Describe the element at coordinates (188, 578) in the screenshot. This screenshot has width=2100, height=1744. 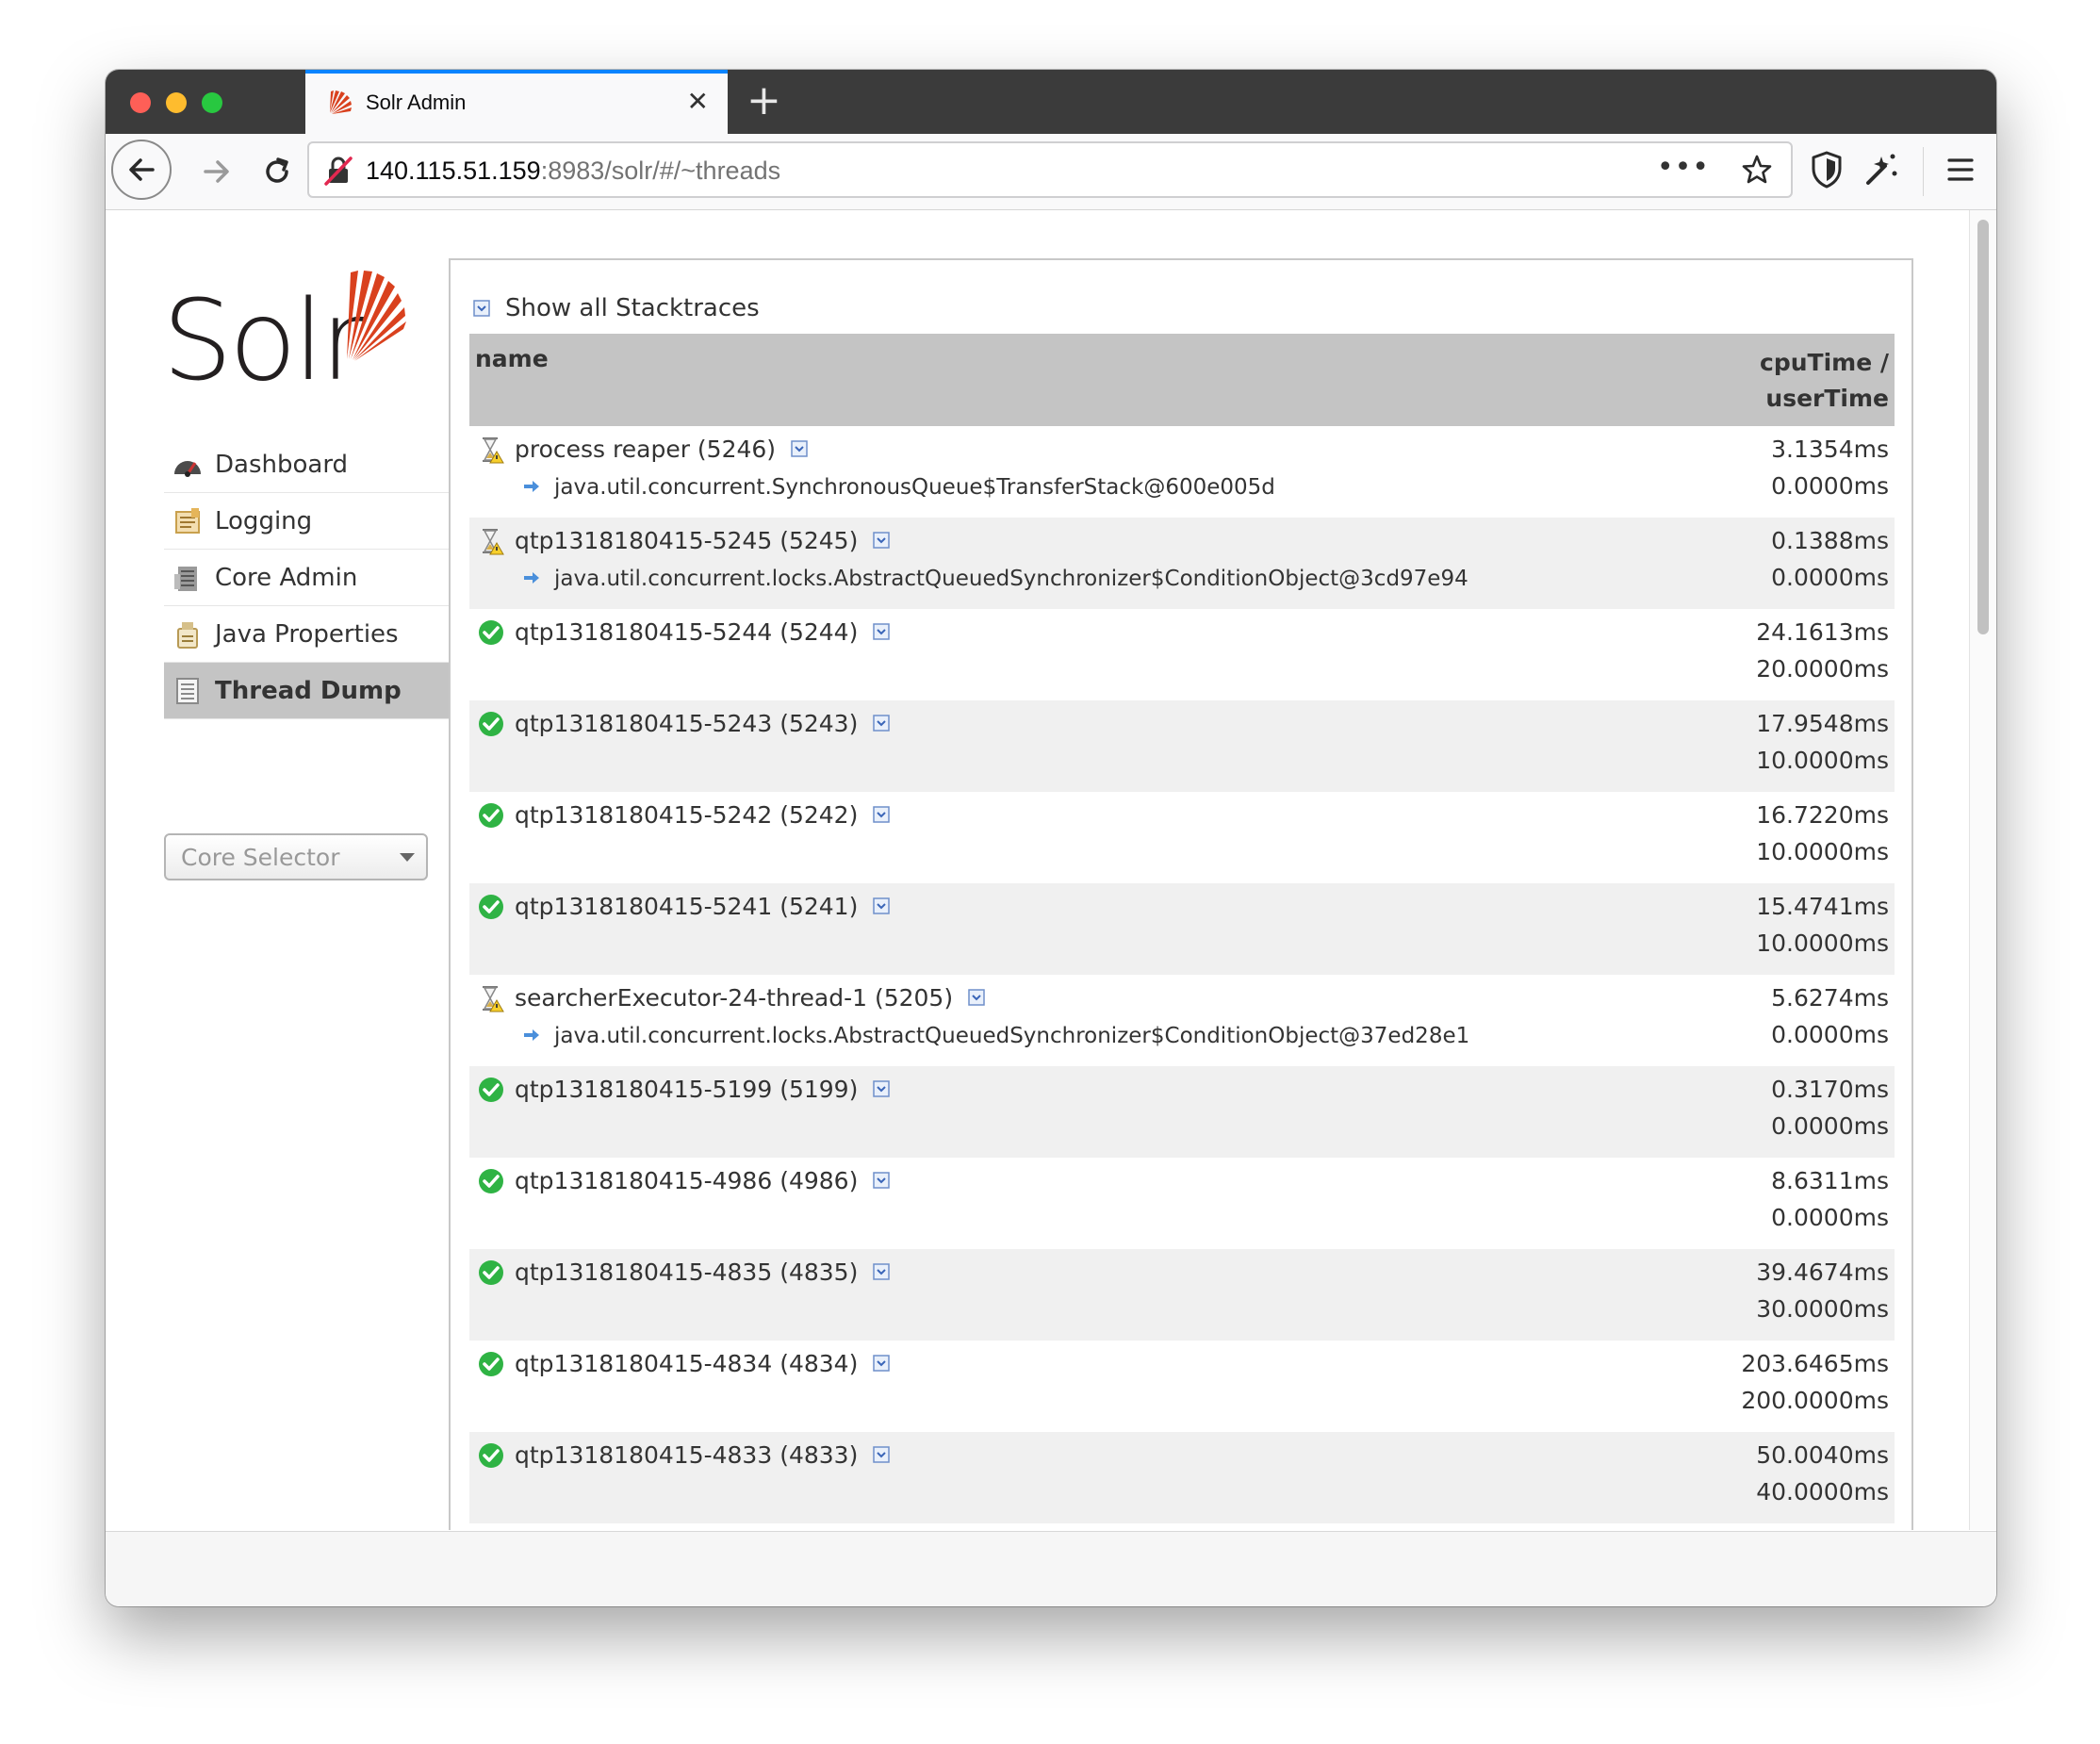
I see `core-admin-icon` at that location.